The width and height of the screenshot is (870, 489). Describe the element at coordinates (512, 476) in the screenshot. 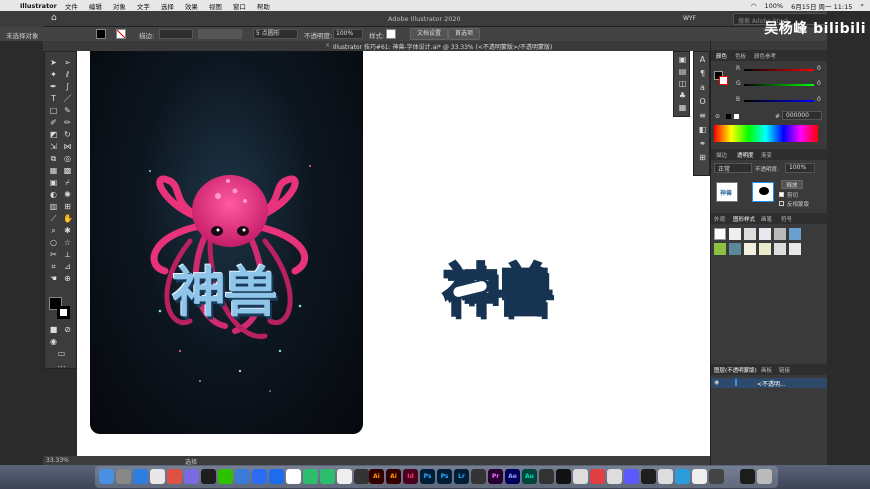

I see `aftereffects-icon: Ae` at that location.